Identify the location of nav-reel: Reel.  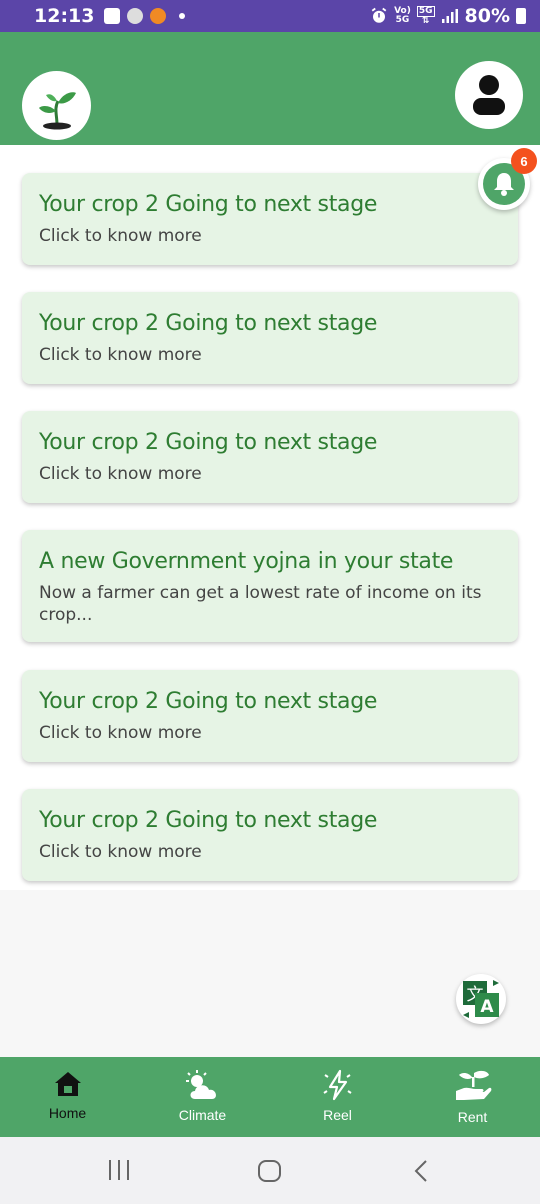
(337, 1097).